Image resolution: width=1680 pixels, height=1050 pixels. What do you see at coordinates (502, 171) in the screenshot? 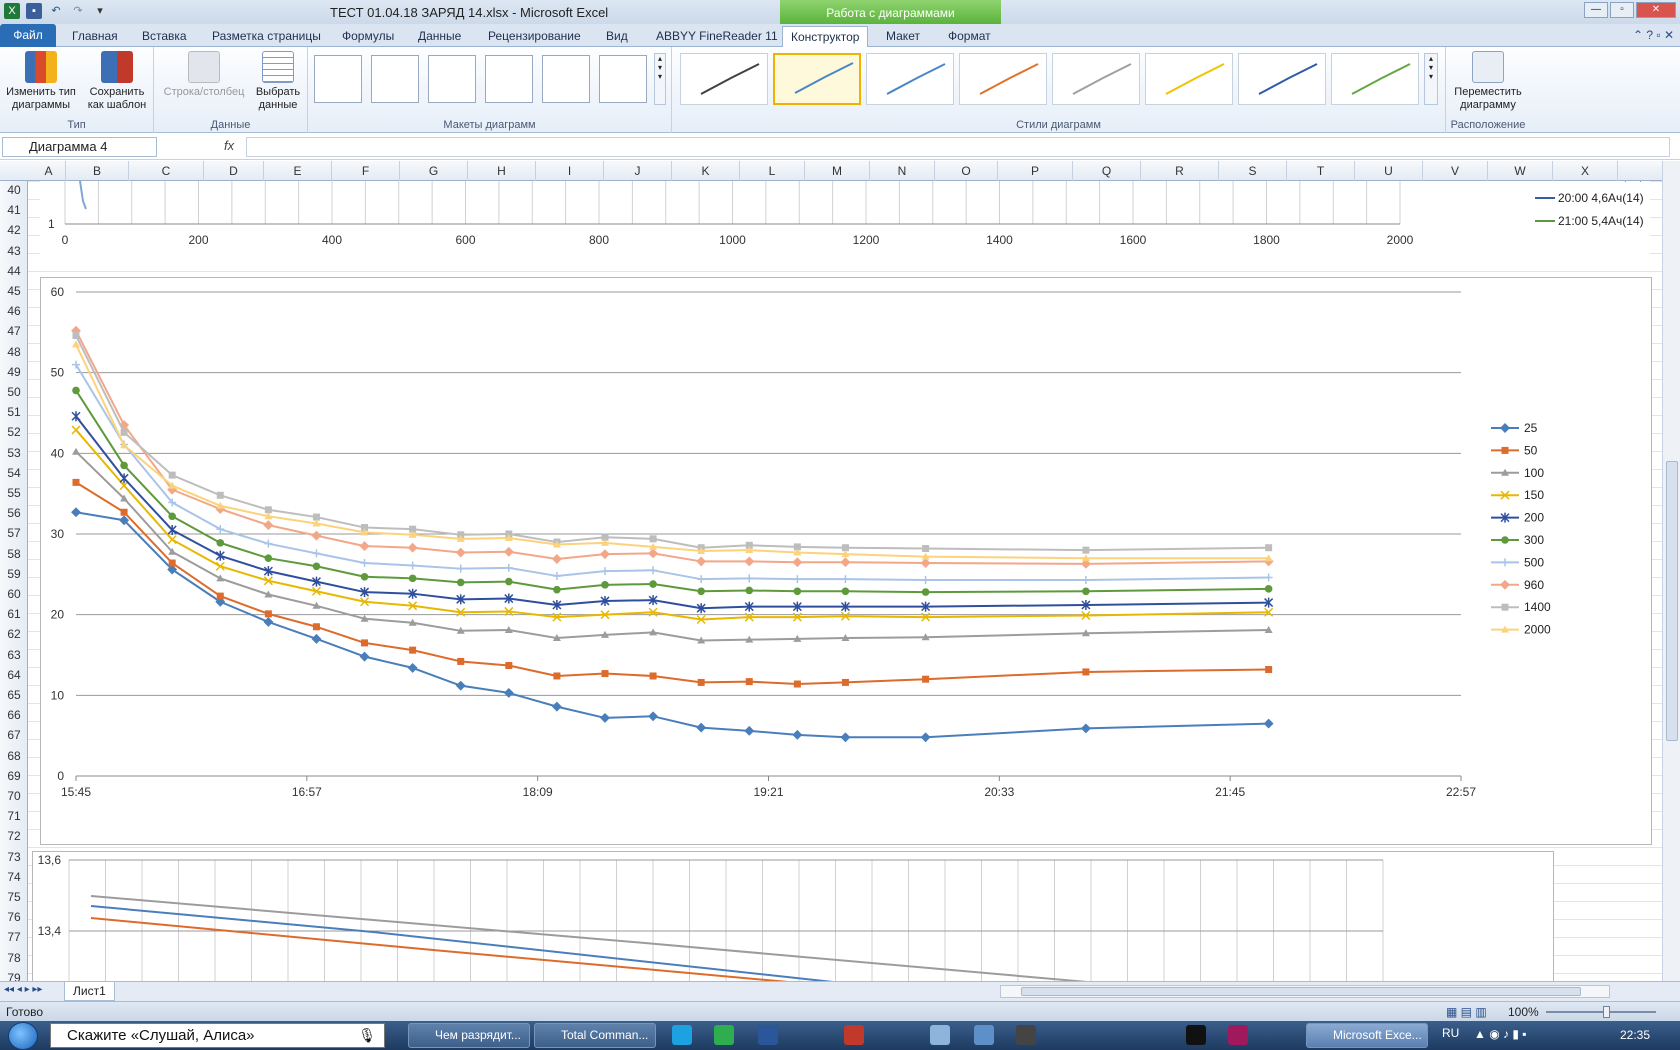
I see `column-header: H` at bounding box center [502, 171].